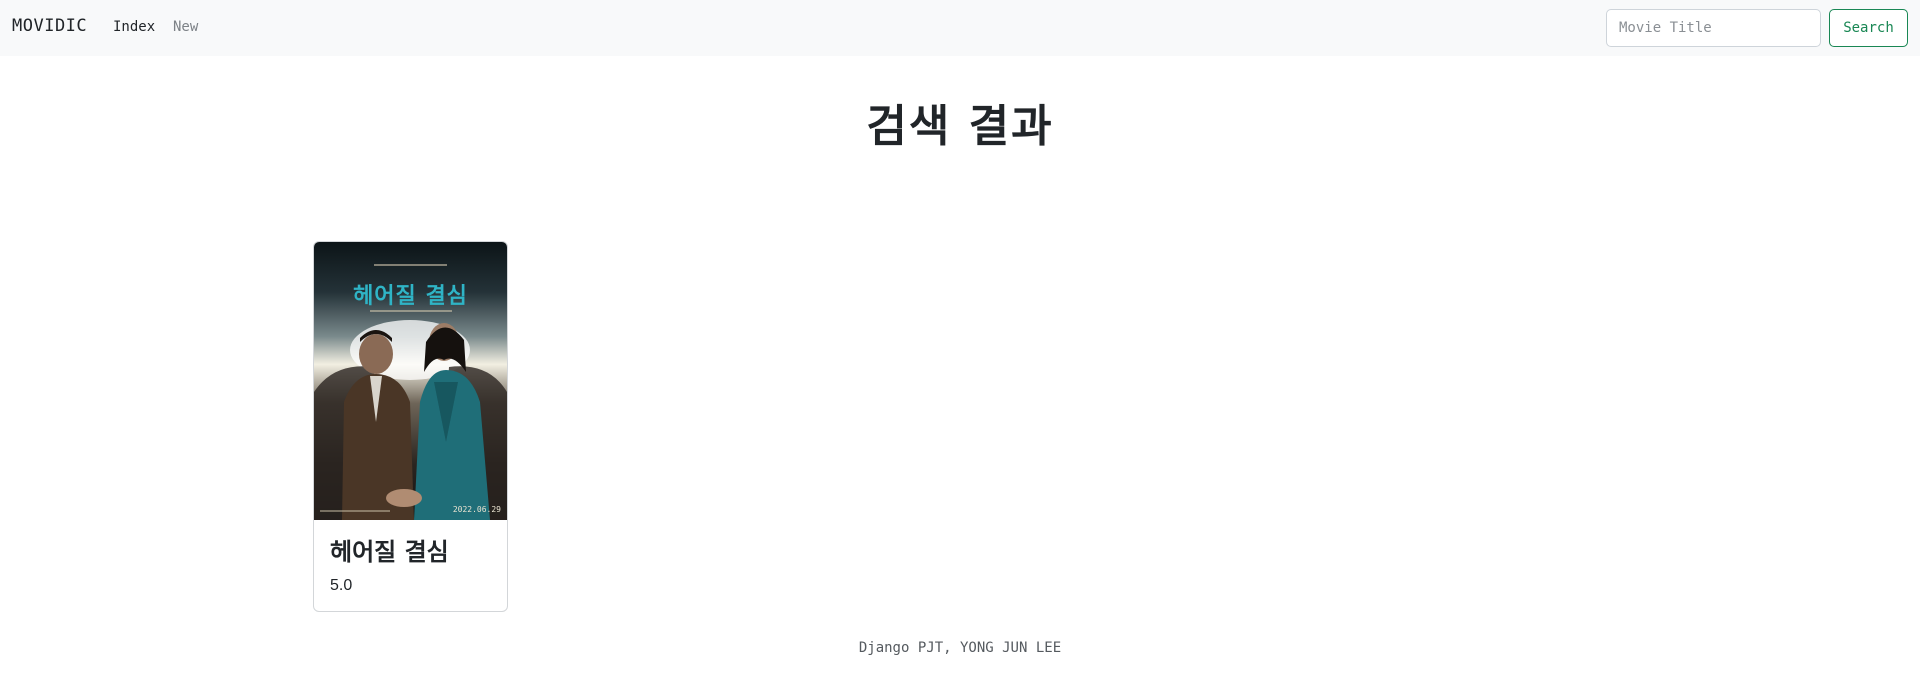 The width and height of the screenshot is (1920, 677). Describe the element at coordinates (341, 585) in the screenshot. I see `movie-rating: 5.0` at that location.